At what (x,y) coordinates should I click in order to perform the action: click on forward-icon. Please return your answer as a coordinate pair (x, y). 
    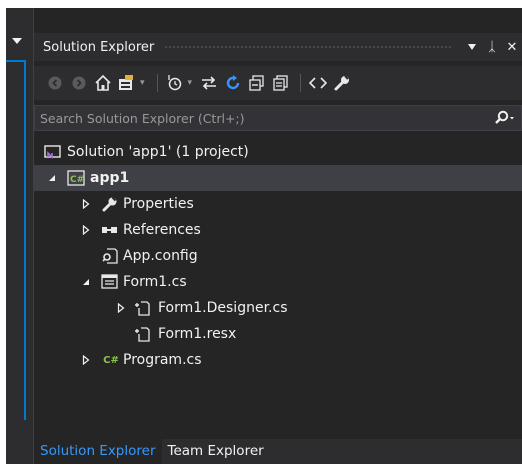
    Looking at the image, I should click on (79, 83).